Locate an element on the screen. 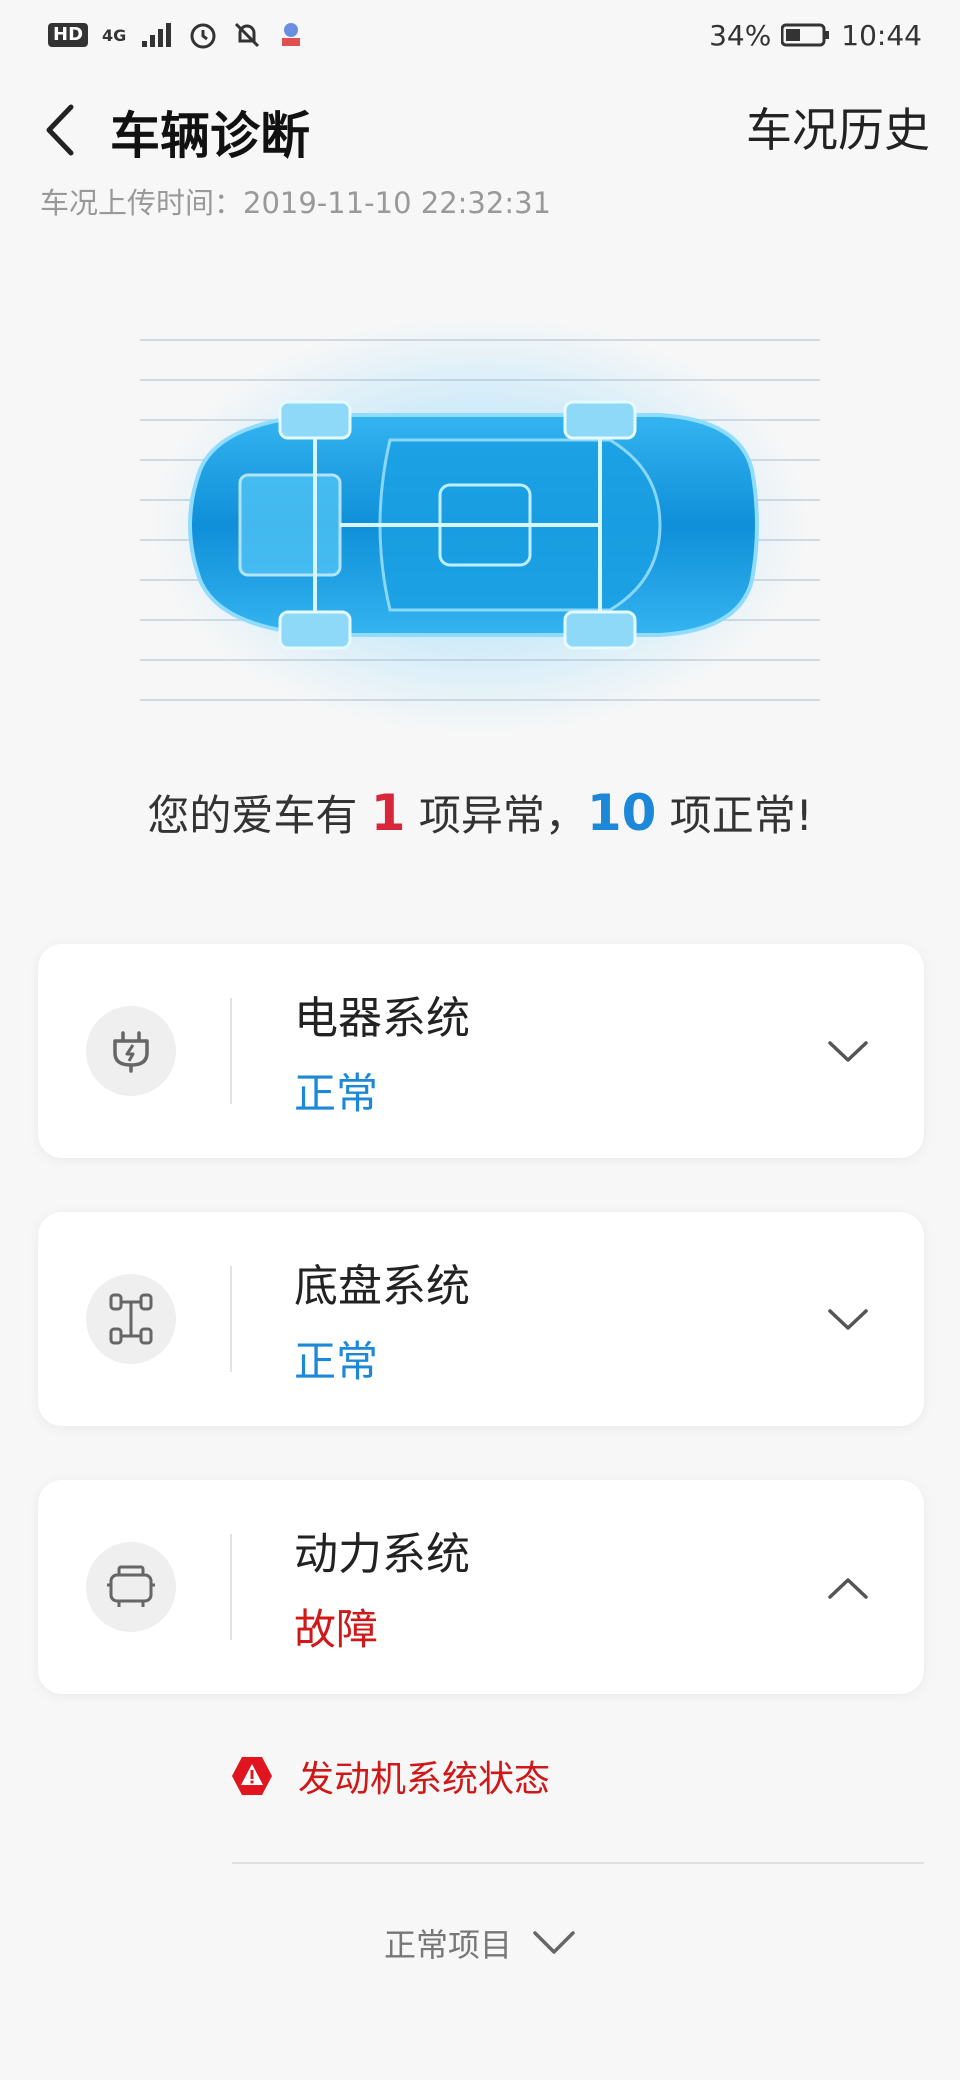 The image size is (960, 2080). summary-prefix: 您的爱车有 is located at coordinates (259, 815).